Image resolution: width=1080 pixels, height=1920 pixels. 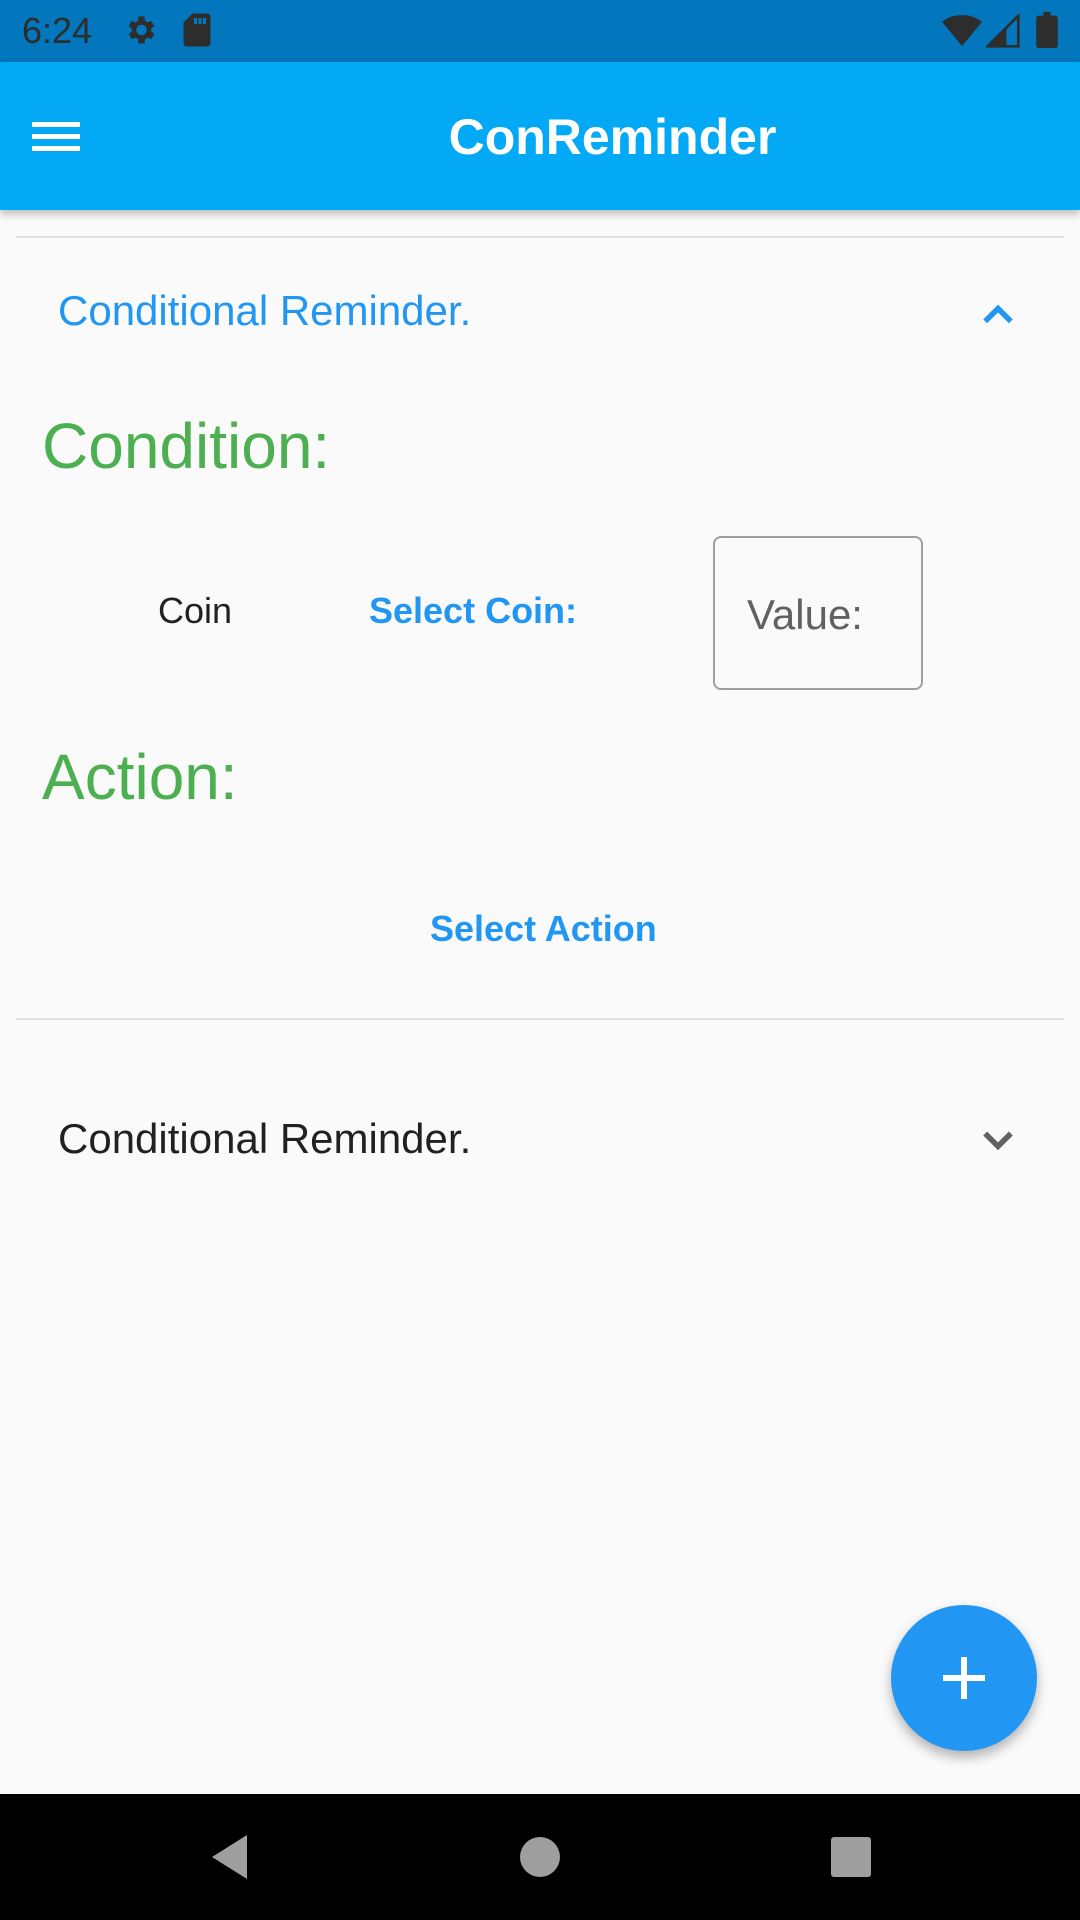 What do you see at coordinates (540, 1140) in the screenshot?
I see `panel-header-collapsed: Conditional Reminder.` at bounding box center [540, 1140].